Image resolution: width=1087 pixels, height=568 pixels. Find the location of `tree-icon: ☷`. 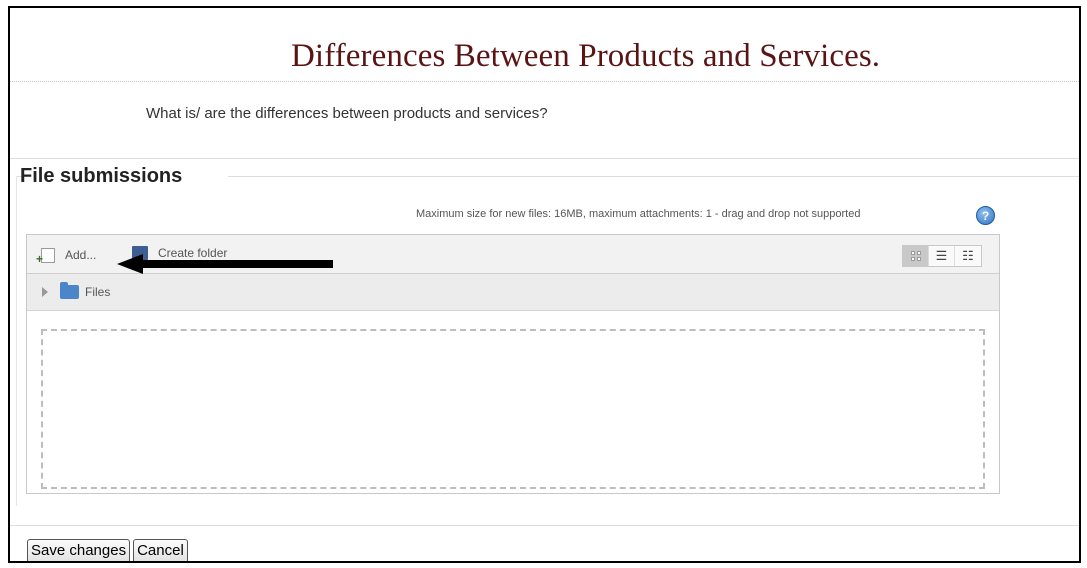

tree-icon: ☷ is located at coordinates (968, 255).